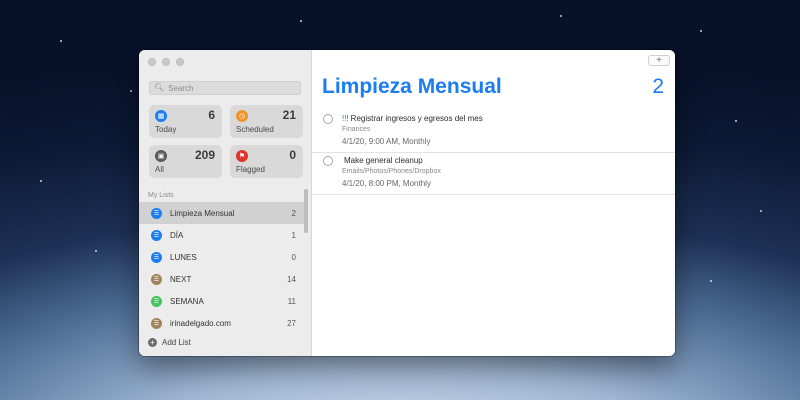 The image size is (800, 400). I want to click on add-list-label: Add List, so click(176, 342).